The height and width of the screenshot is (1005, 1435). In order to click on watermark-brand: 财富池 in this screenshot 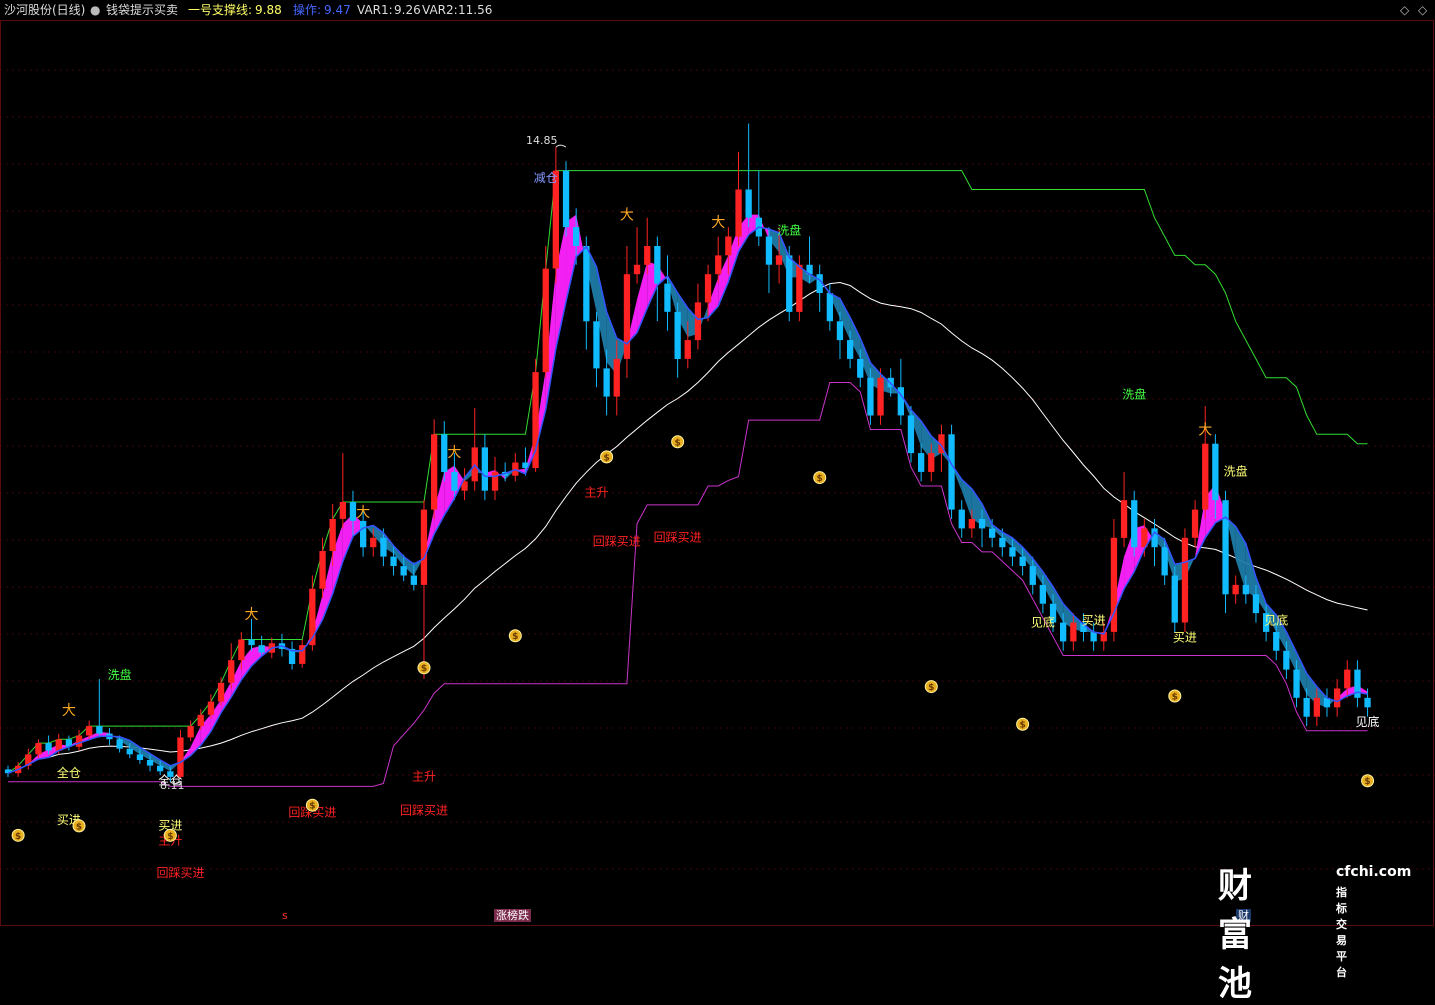, I will do `click(1235, 935)`.